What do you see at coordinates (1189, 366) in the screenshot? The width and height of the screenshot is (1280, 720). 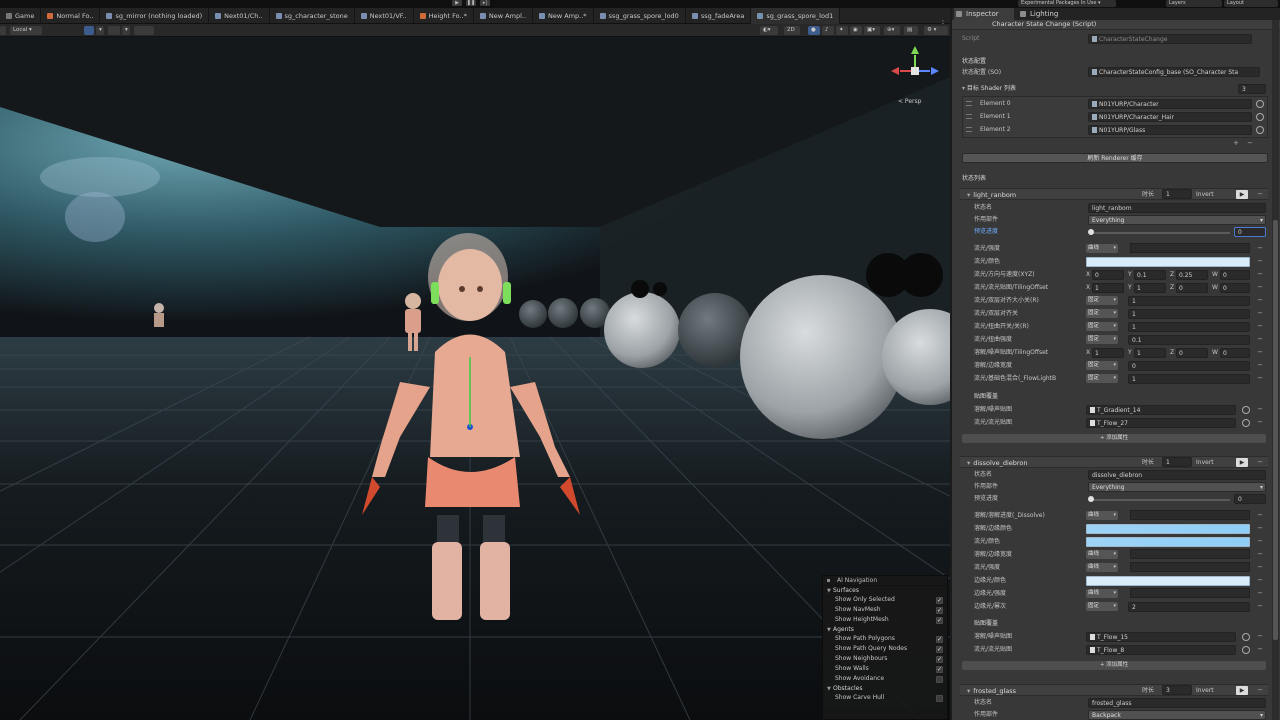 I see `prop-value-field: 0` at bounding box center [1189, 366].